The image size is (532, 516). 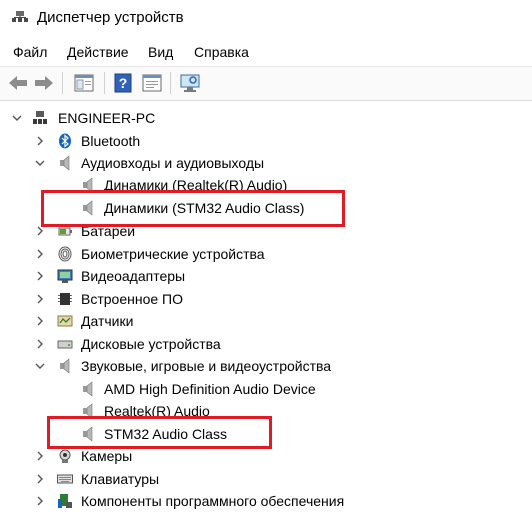 I want to click on category-label: Аудиовходы и аудиовыходы, so click(x=173, y=163).